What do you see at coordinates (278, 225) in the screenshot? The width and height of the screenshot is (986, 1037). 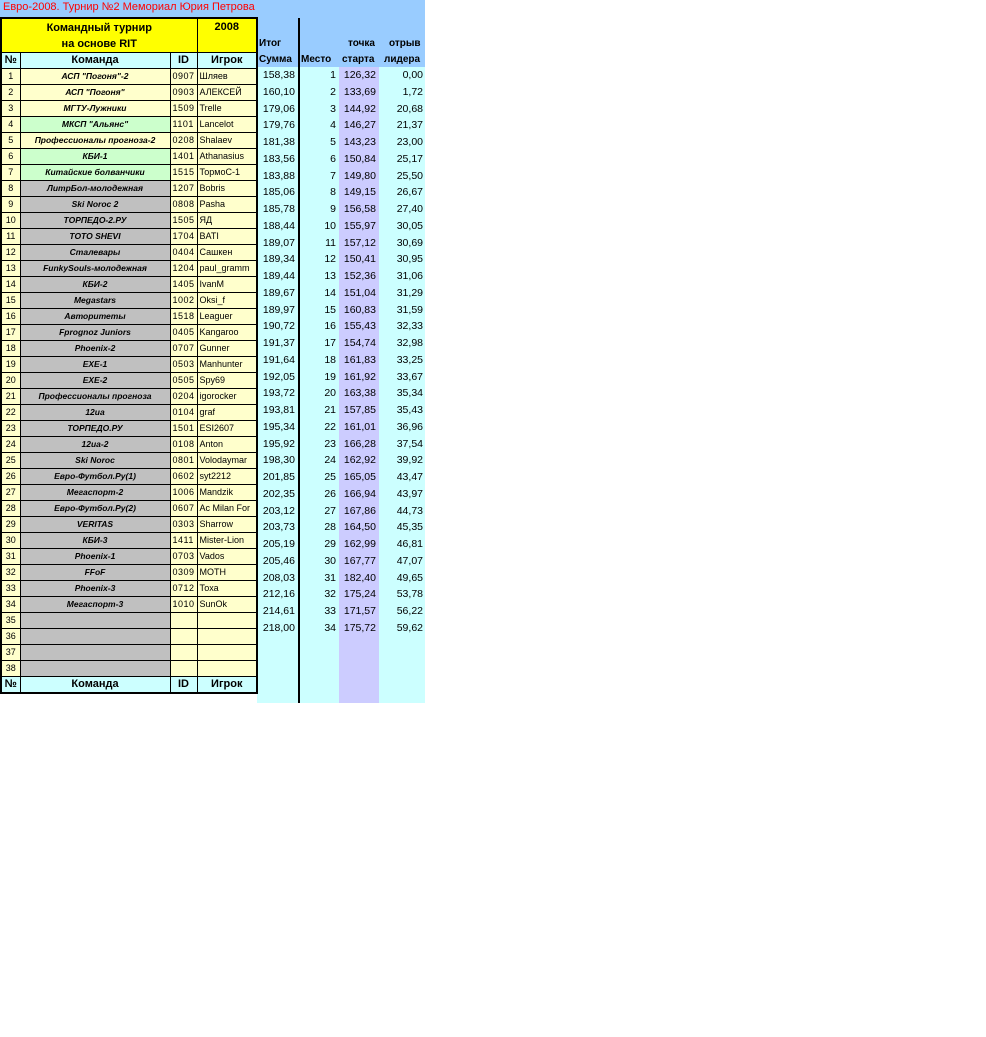 I see `sum-value: 188,44` at bounding box center [278, 225].